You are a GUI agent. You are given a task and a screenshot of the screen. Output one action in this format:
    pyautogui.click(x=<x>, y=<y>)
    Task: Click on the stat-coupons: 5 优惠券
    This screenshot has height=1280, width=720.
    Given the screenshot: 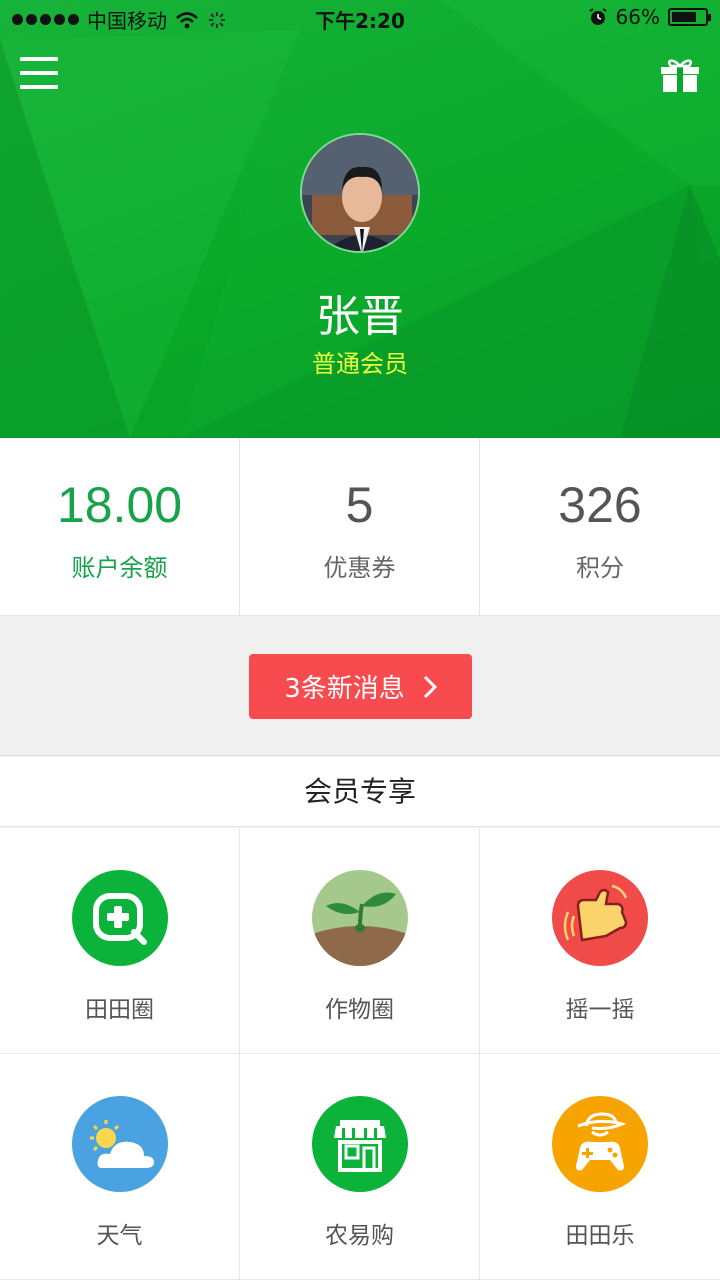 What is the action you would take?
    pyautogui.click(x=360, y=527)
    